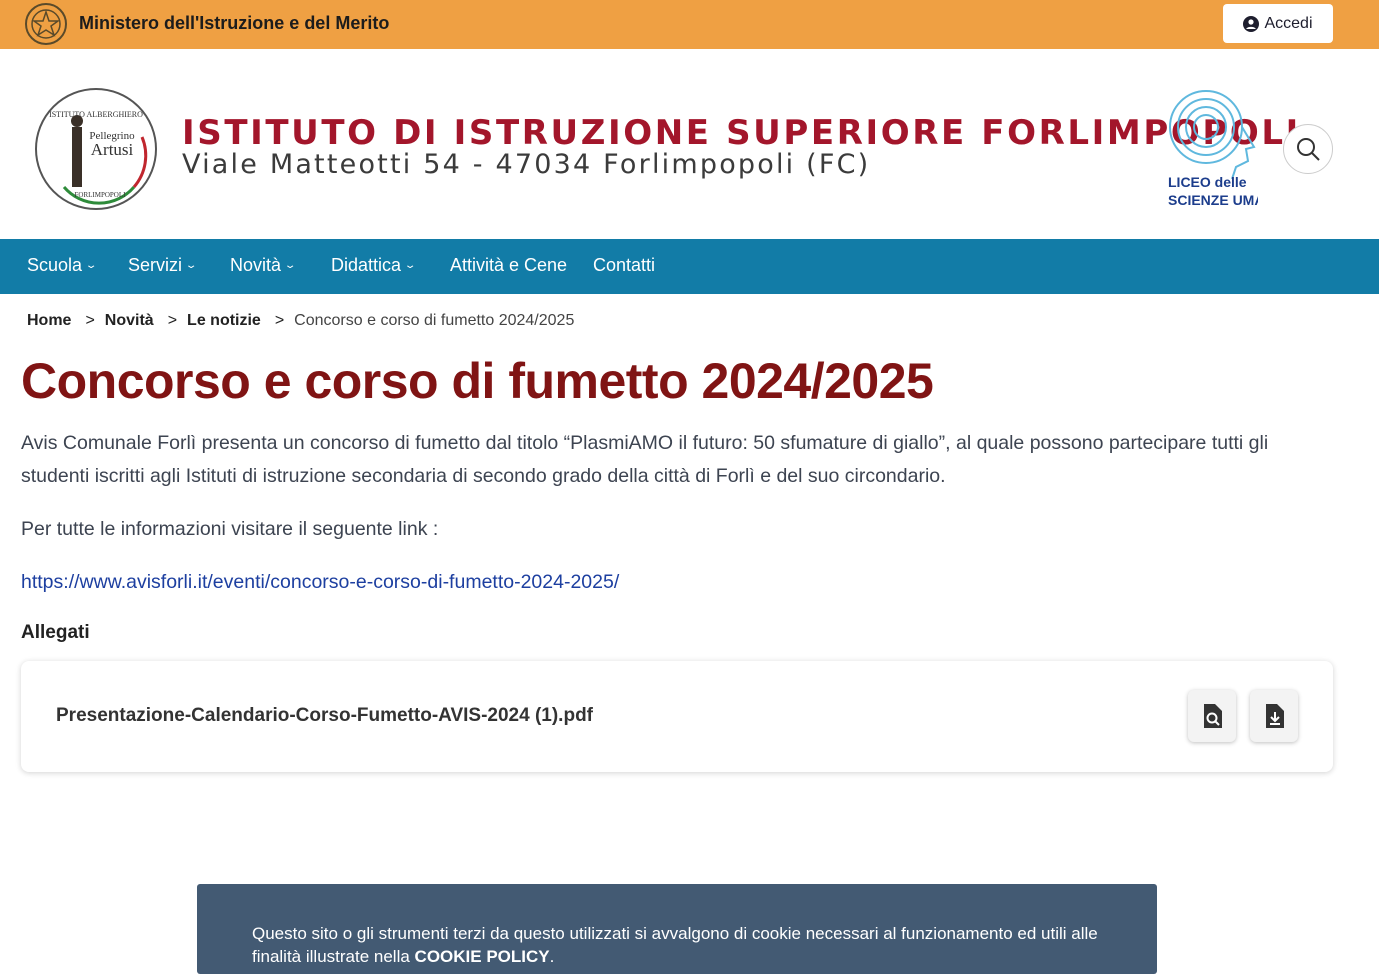  Describe the element at coordinates (96, 114) in the screenshot. I see `logo-top-text: ISTITUTO ALBERGHIERO` at that location.